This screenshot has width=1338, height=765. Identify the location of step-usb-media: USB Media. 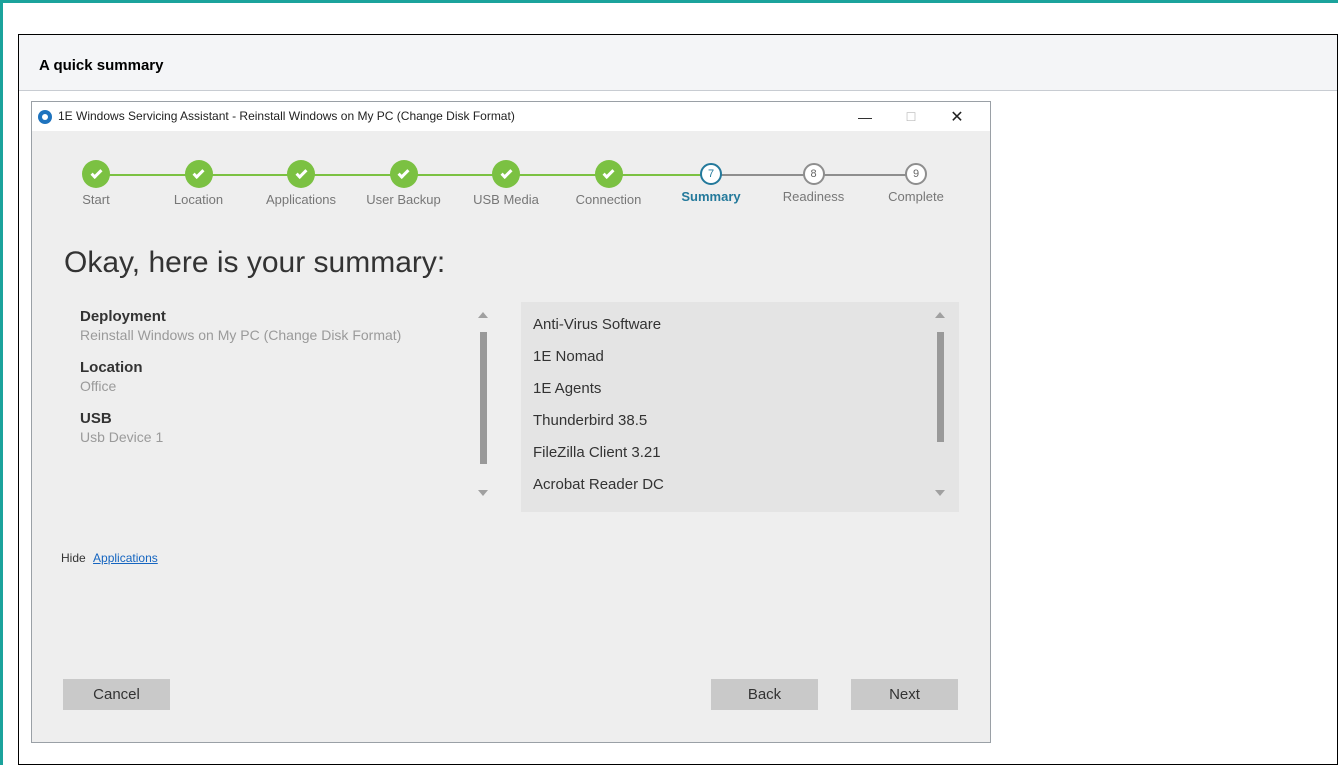
(506, 183).